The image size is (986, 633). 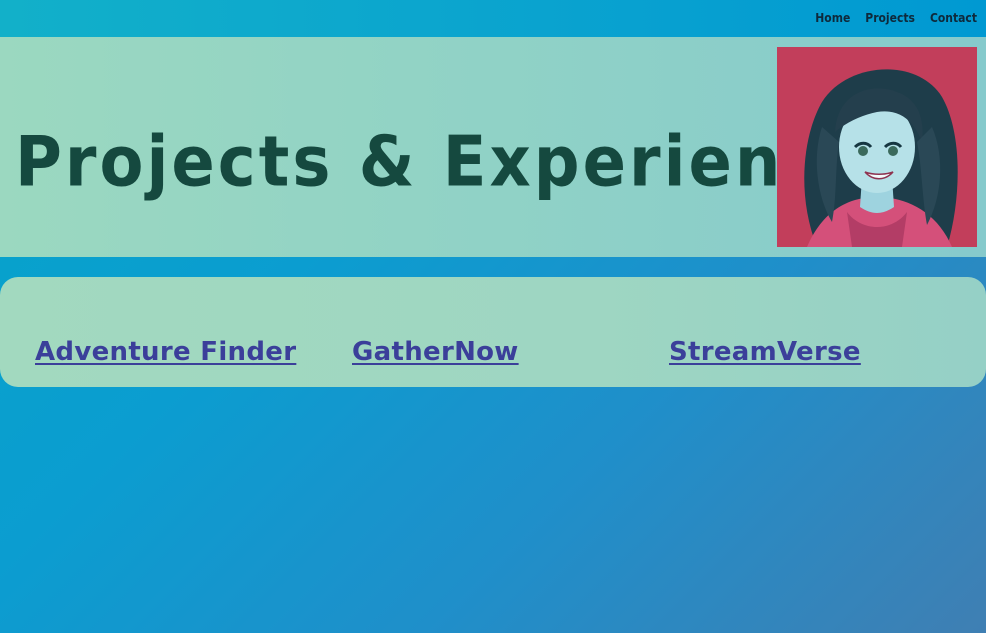 I want to click on portrait-illustration, so click(x=877, y=147).